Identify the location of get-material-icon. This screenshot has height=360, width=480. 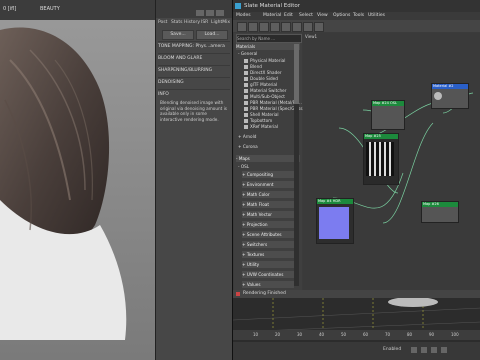
(253, 27).